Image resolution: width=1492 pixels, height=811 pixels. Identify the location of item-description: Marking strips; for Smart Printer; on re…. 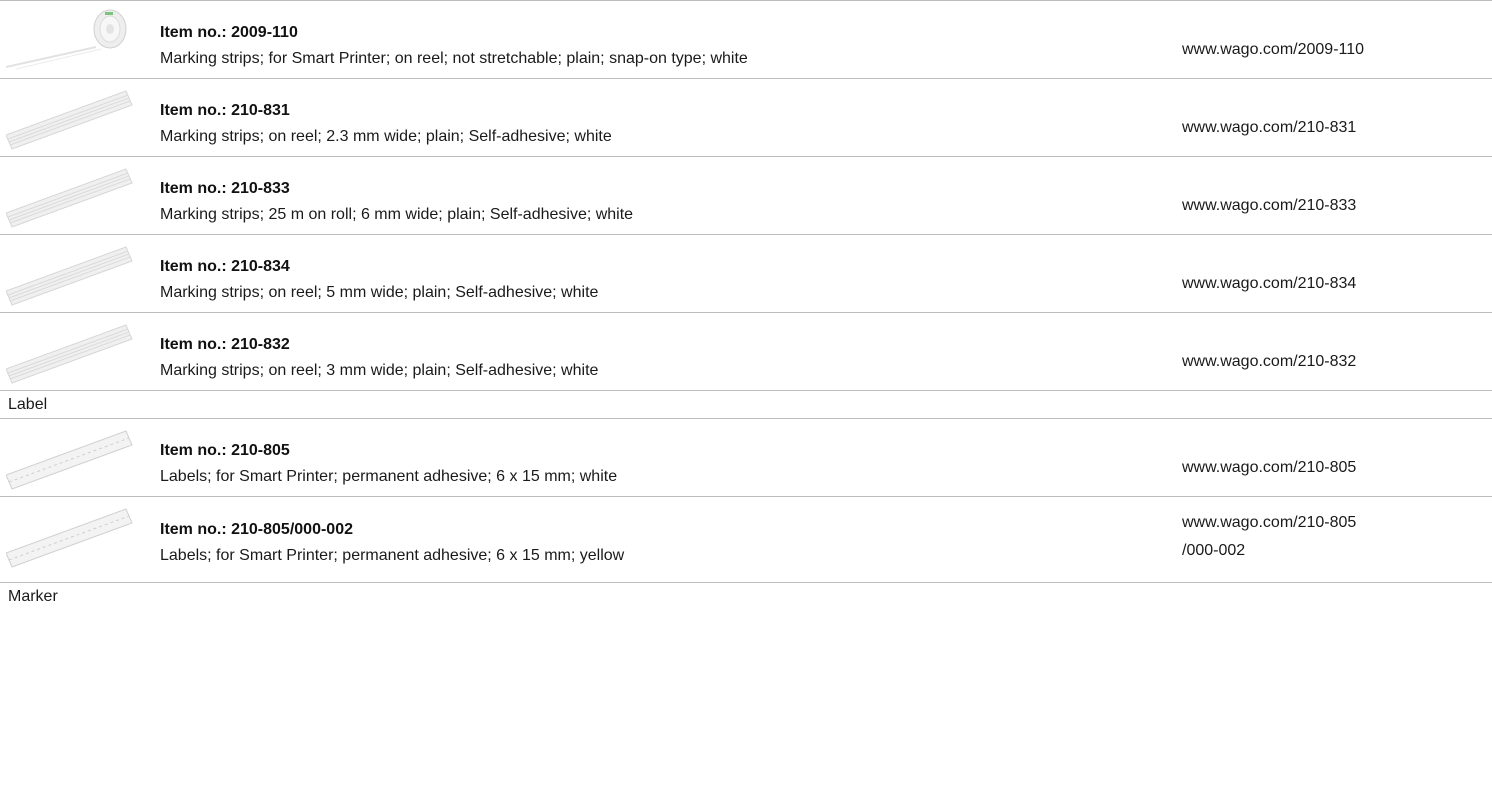
(454, 58).